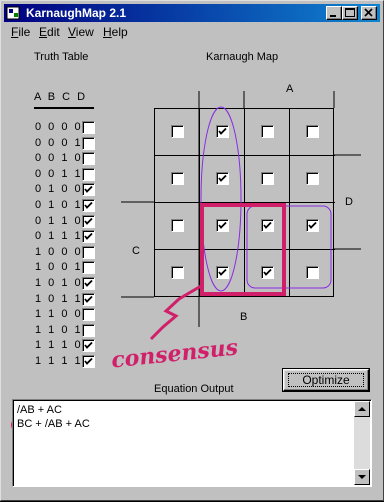 This screenshot has width=384, height=502. Describe the element at coordinates (59, 189) in the screenshot. I see `truth-table-bits: 0 1 0 0` at that location.